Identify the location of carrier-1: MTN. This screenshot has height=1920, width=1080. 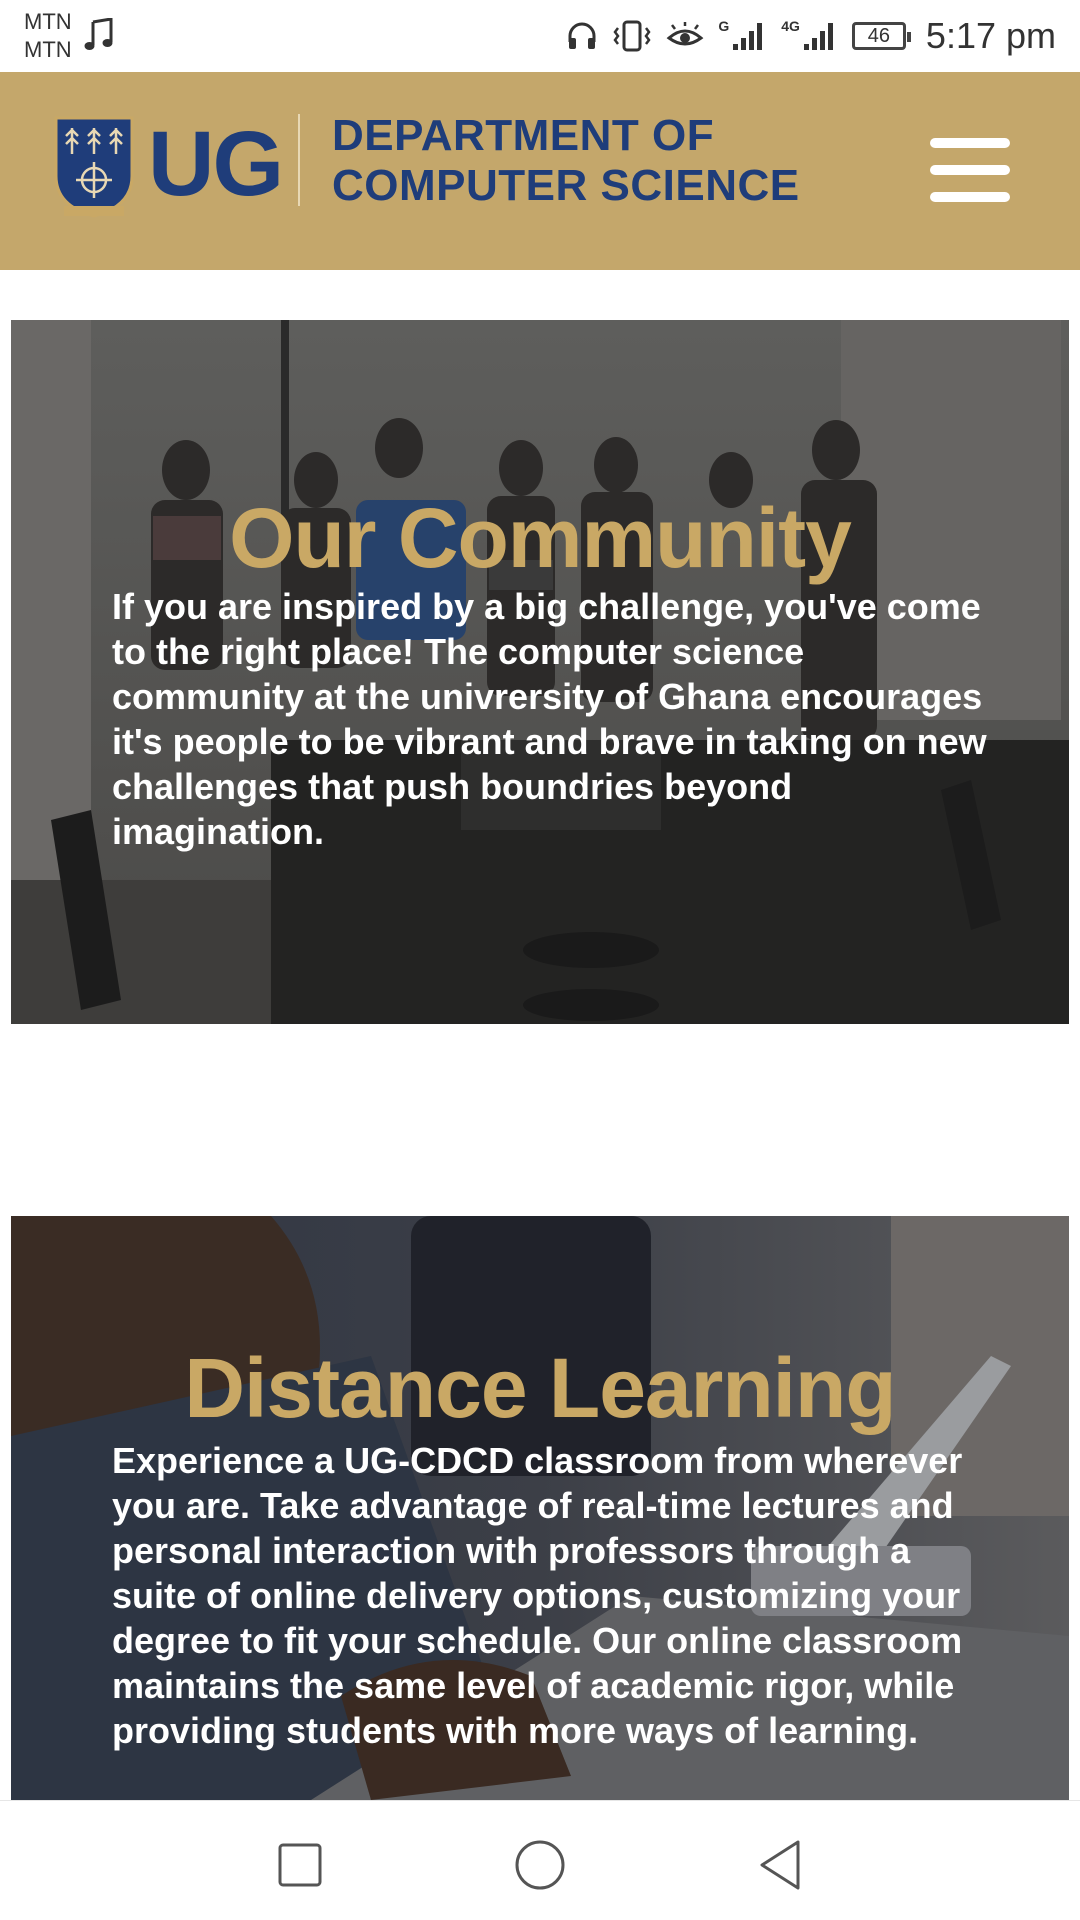
(48, 21).